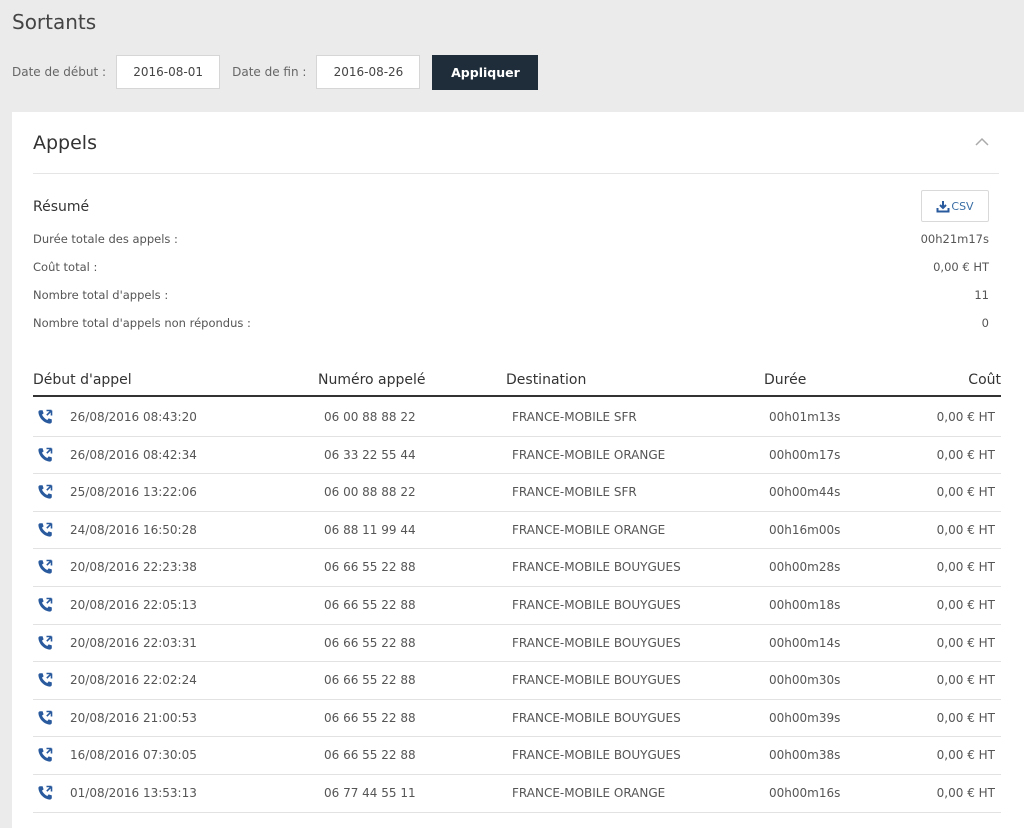 The width and height of the screenshot is (1024, 828). What do you see at coordinates (133, 567) in the screenshot?
I see `call-start: 20/08/2016 22:23:38` at bounding box center [133, 567].